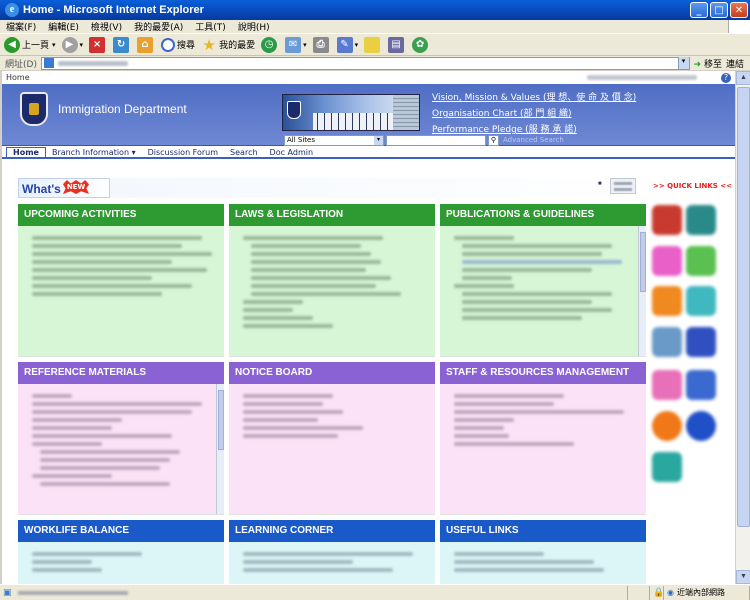  I want to click on notice-tile-icon, so click(701, 385).